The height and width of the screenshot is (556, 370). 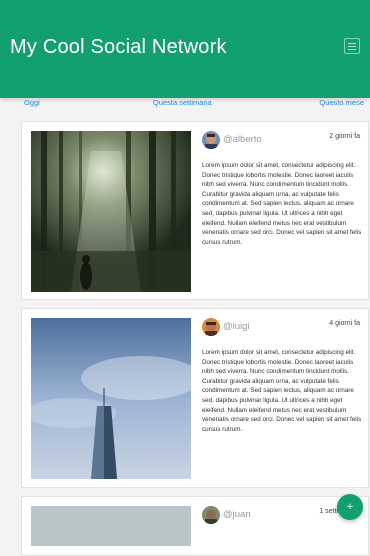 I want to click on post-time: 1 setti, so click(x=328, y=511).